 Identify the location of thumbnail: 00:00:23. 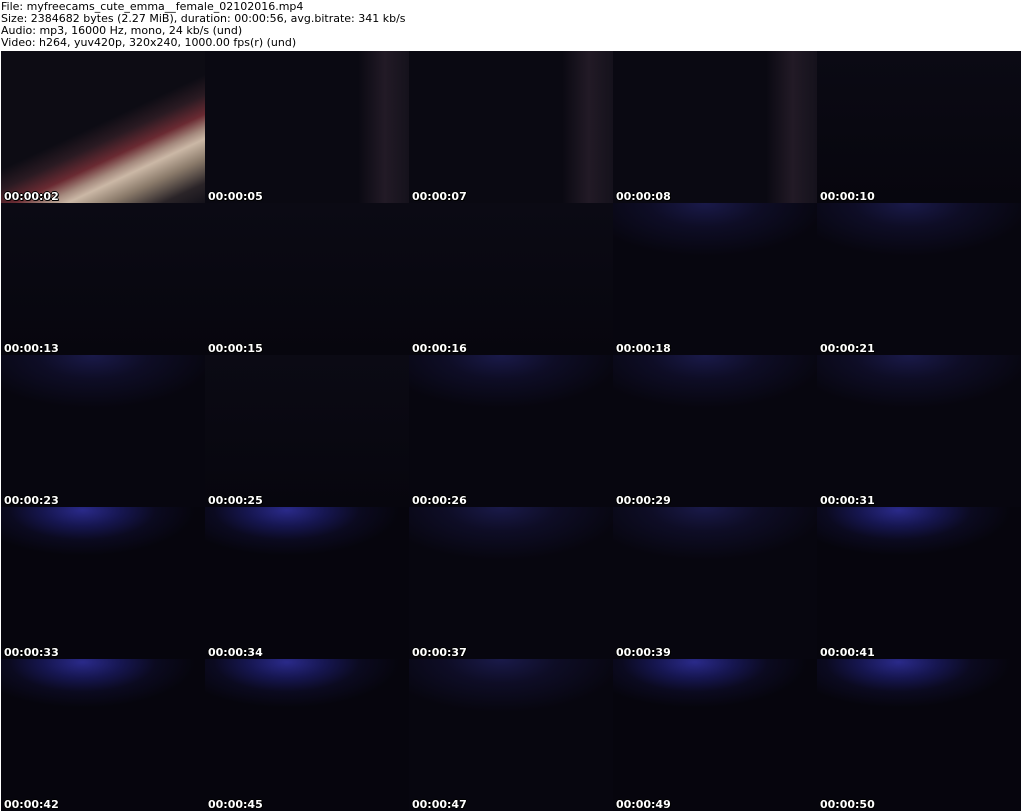
(103, 431).